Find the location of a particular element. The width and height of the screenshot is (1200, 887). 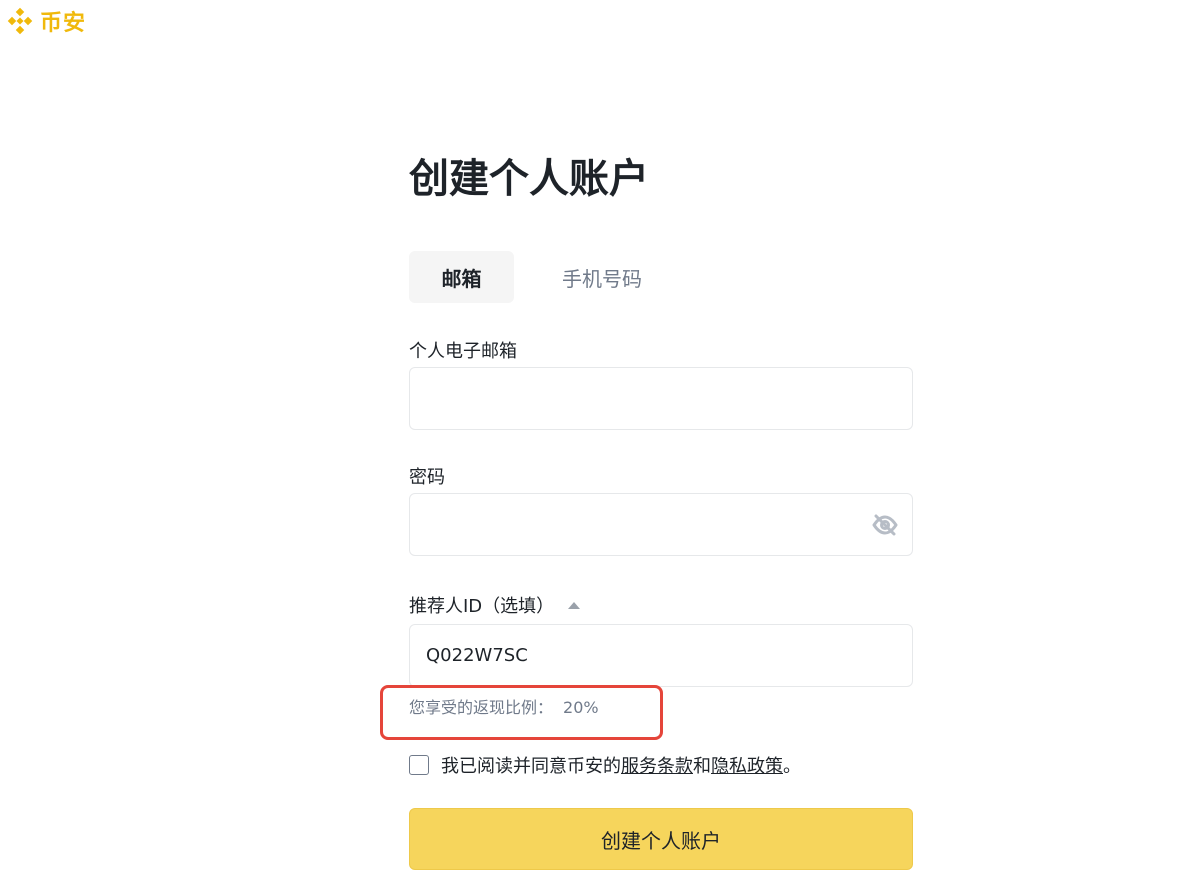

terms-of-service-link: 服务条款 is located at coordinates (657, 765).